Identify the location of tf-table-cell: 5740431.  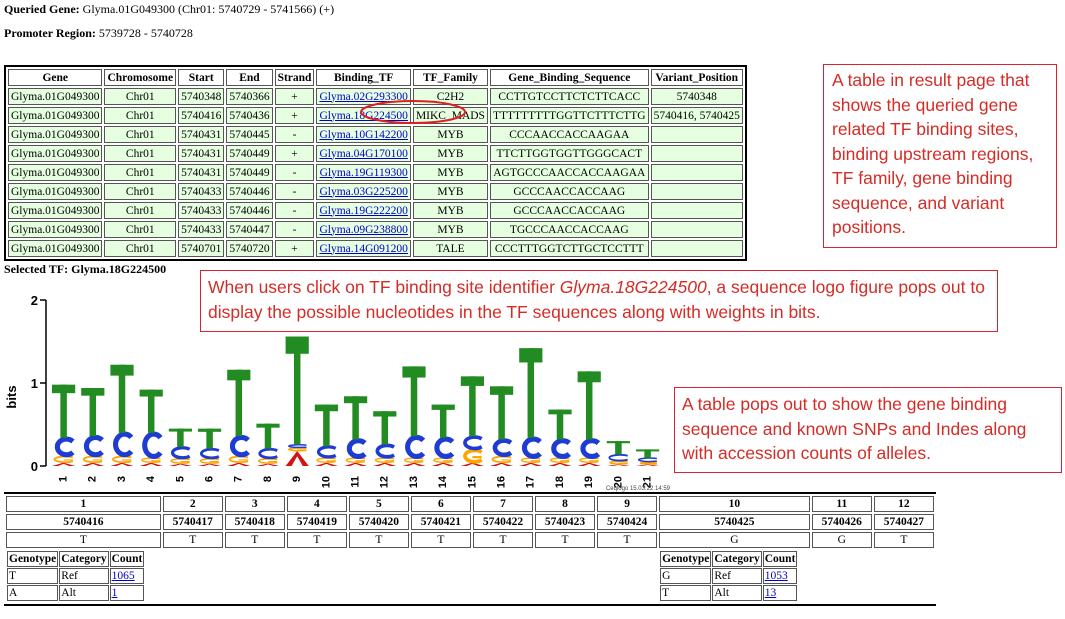
(201, 172).